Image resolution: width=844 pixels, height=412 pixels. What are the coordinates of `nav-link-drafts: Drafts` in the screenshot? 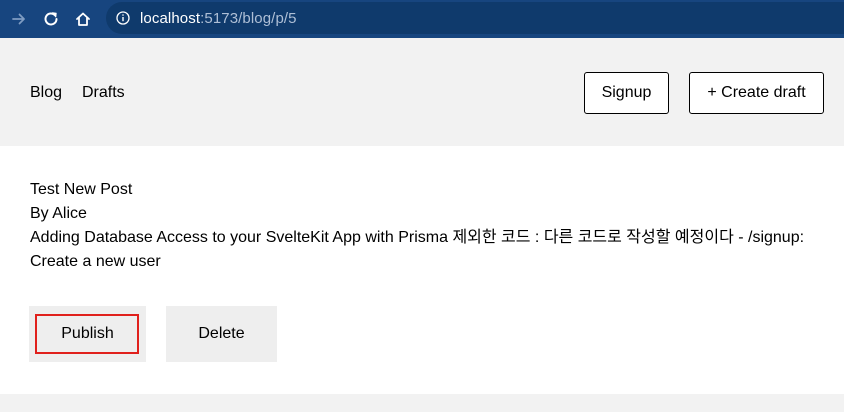 It's located at (103, 93).